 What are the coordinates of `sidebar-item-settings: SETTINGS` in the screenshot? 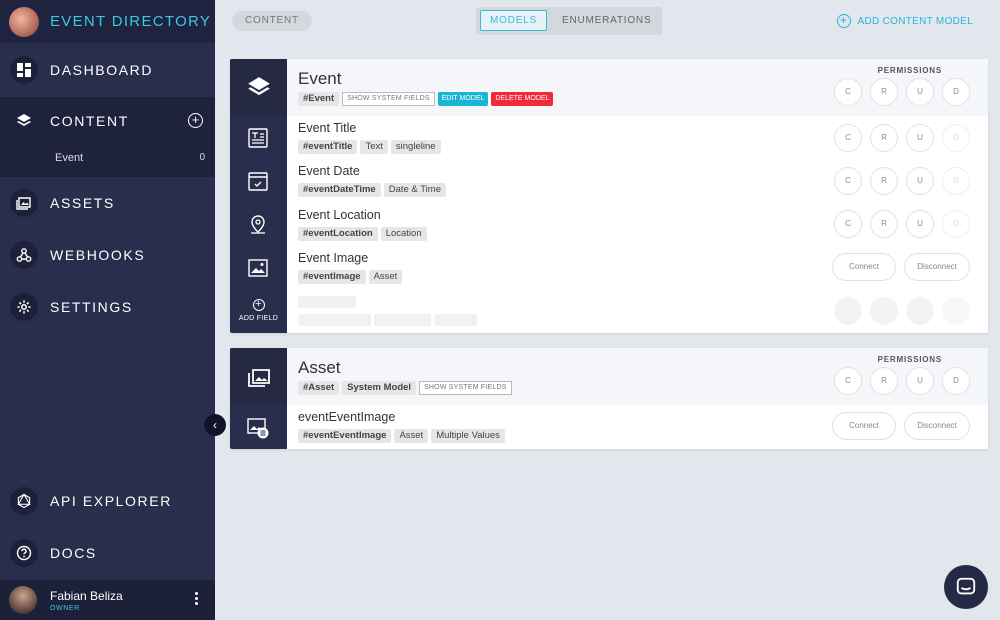 It's located at (107, 307).